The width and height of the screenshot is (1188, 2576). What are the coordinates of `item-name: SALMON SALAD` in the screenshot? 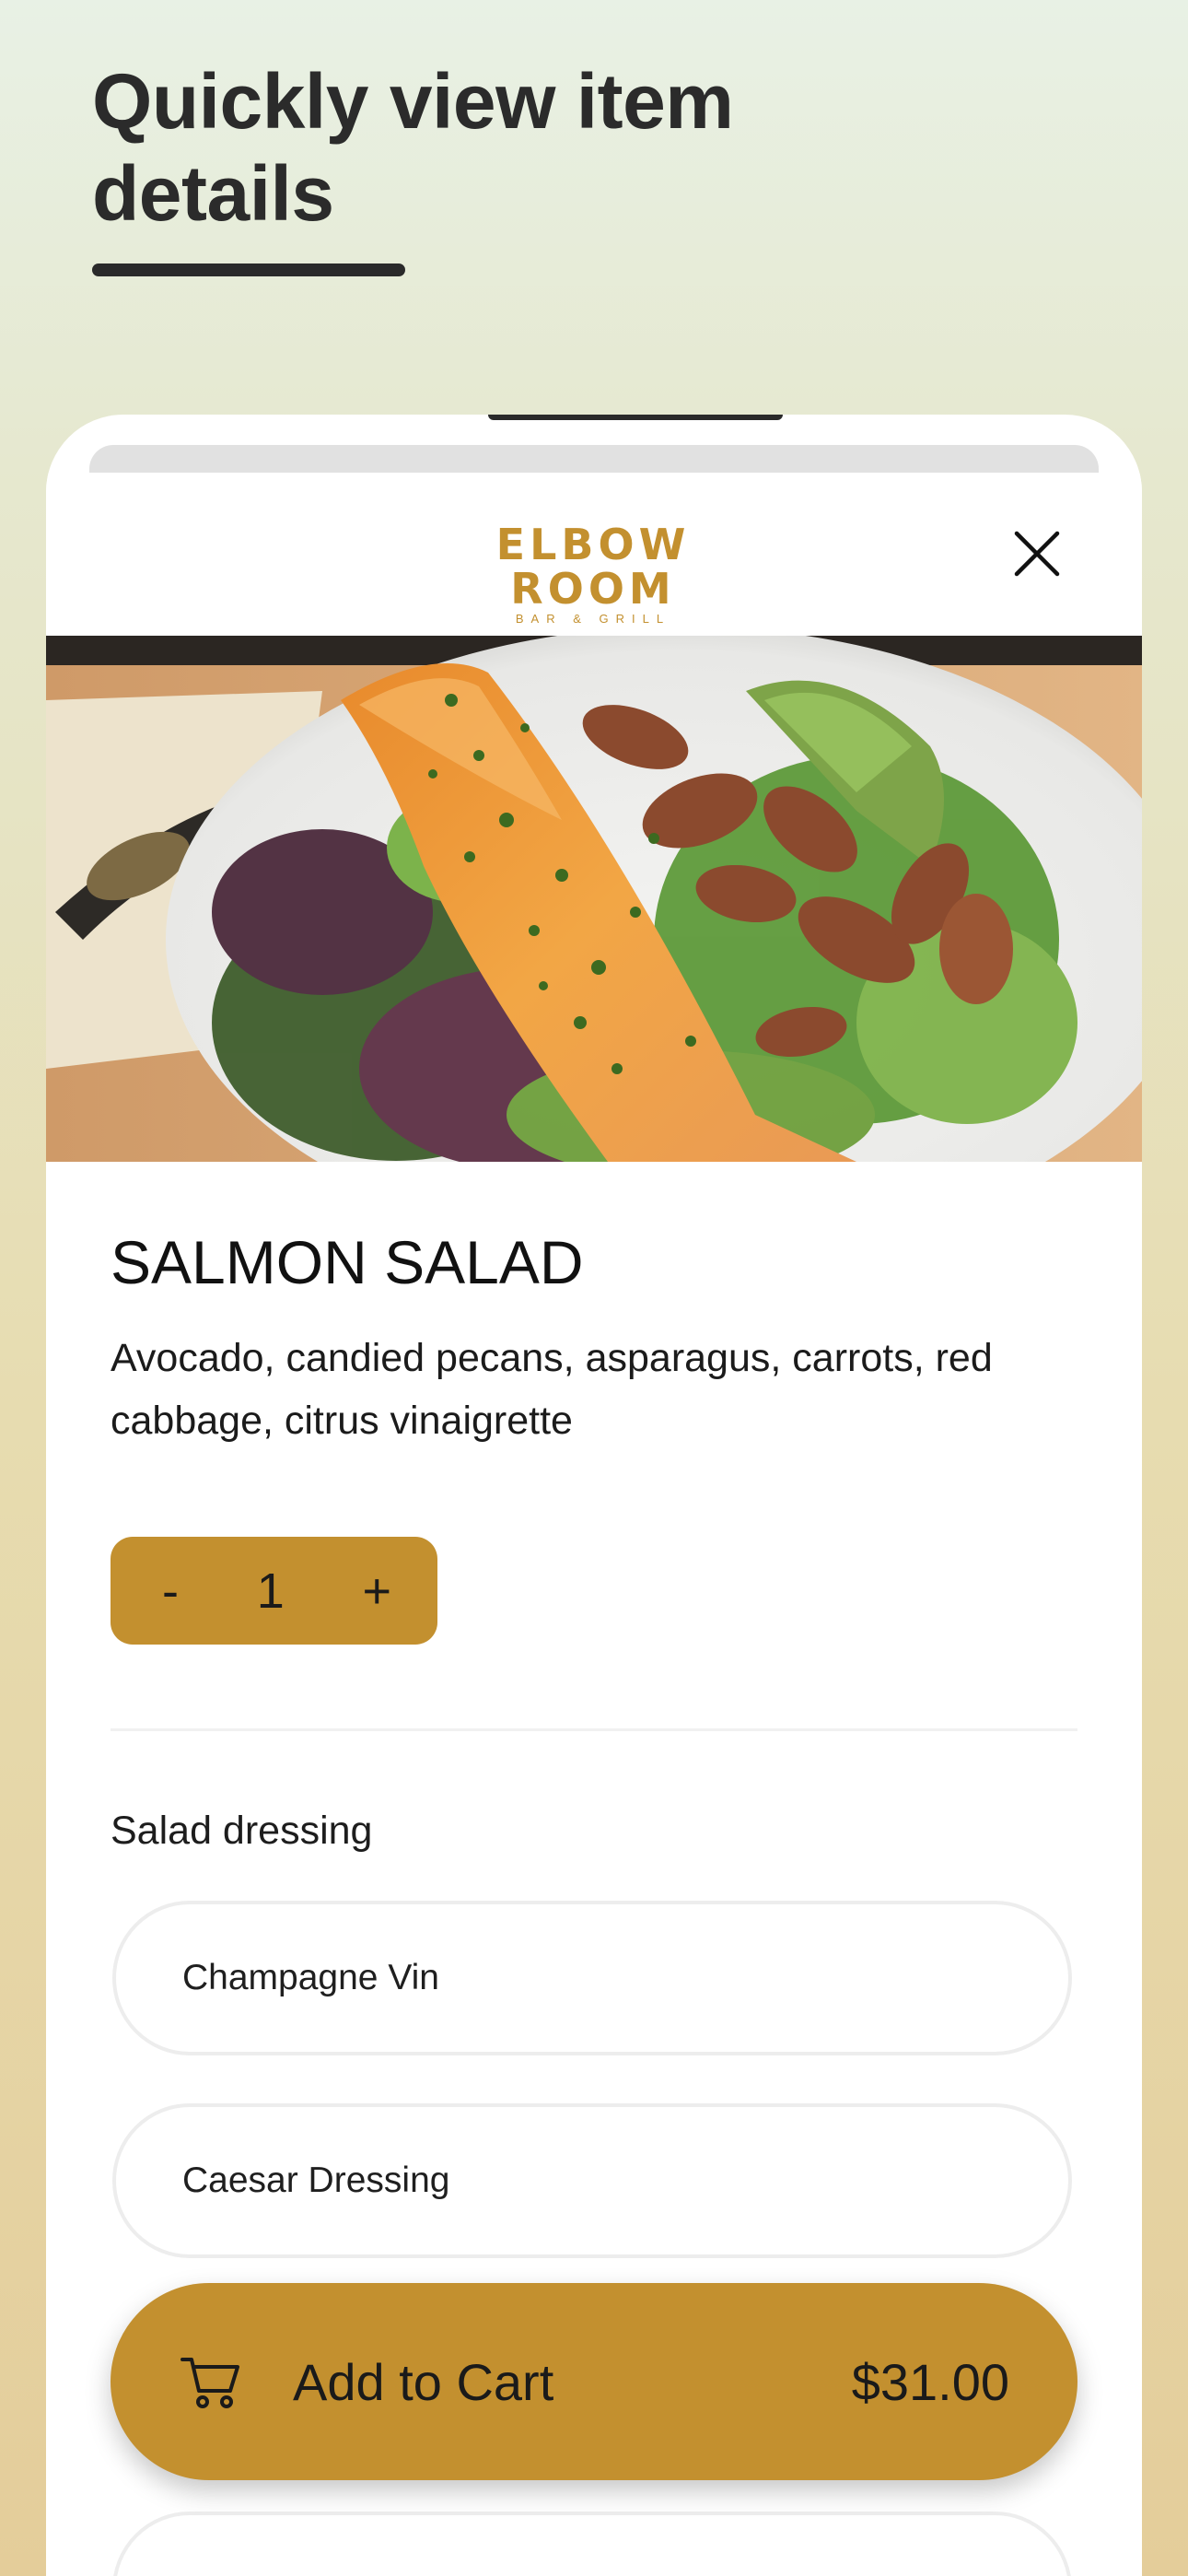 It's located at (347, 1262).